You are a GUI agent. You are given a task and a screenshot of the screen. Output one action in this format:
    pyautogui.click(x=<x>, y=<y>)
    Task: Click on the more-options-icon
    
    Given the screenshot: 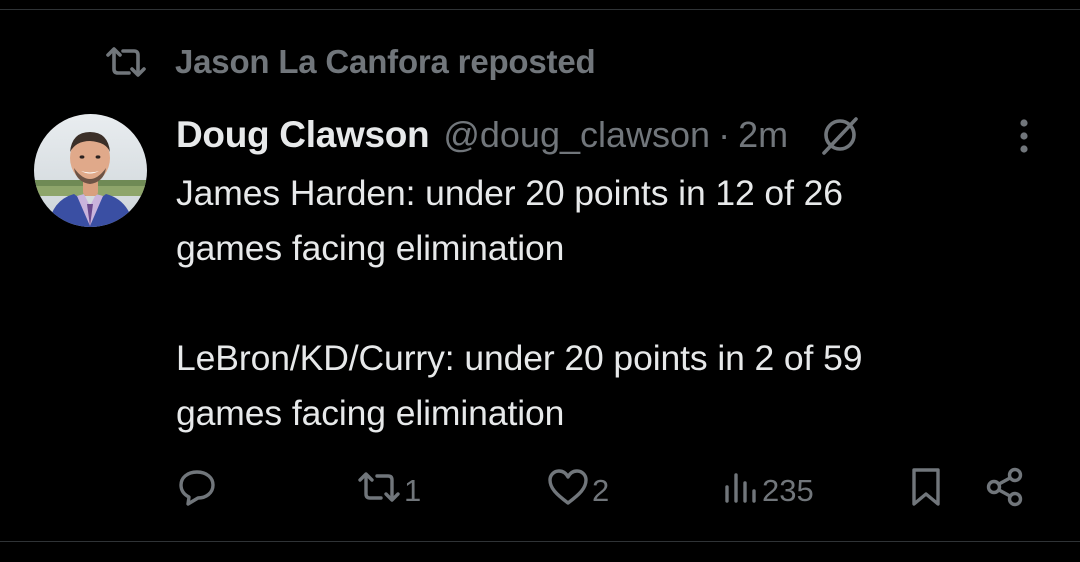 What is the action you would take?
    pyautogui.click(x=1024, y=136)
    